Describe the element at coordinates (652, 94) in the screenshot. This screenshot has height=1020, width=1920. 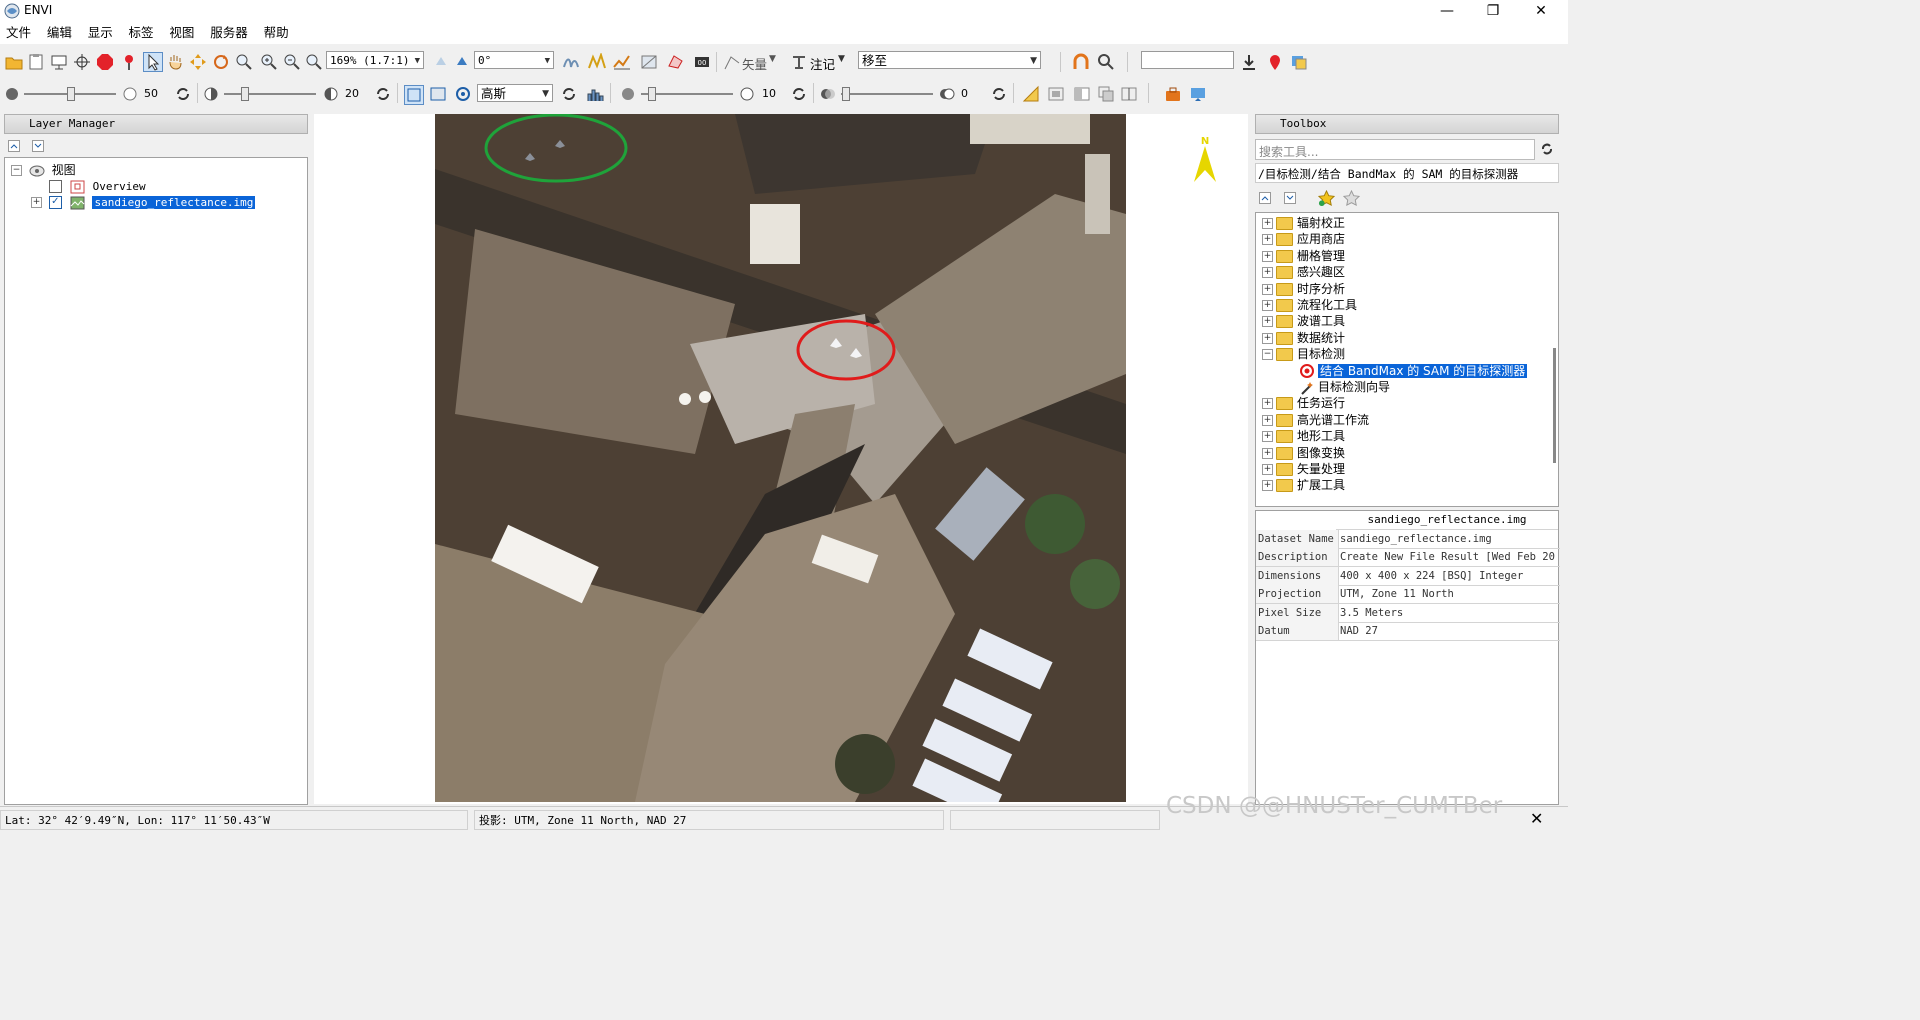
I see `sharpen-slider-thumb` at that location.